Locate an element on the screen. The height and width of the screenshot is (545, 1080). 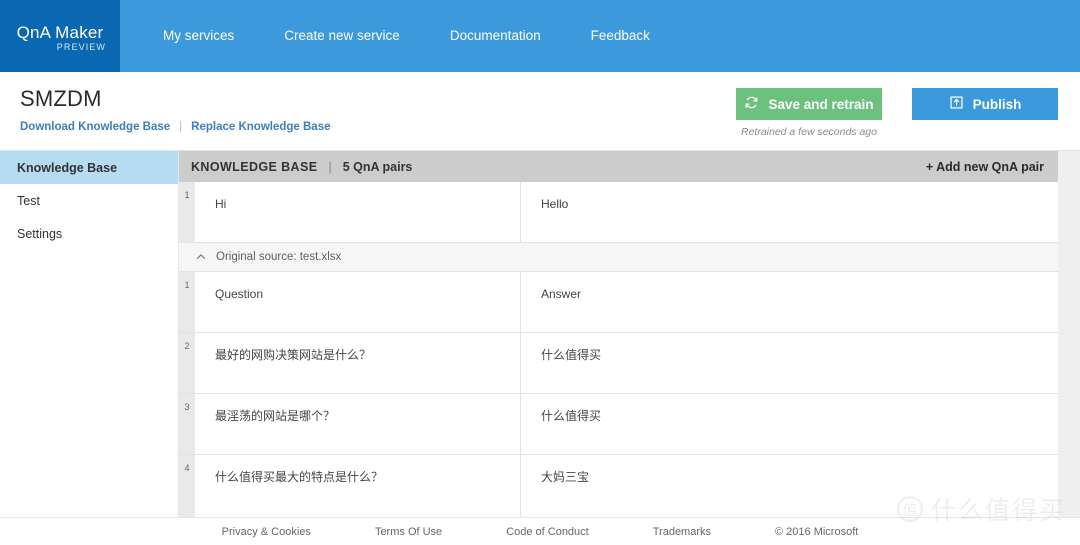
footer-link-terms-of-use: Terms Of Use is located at coordinates (408, 532).